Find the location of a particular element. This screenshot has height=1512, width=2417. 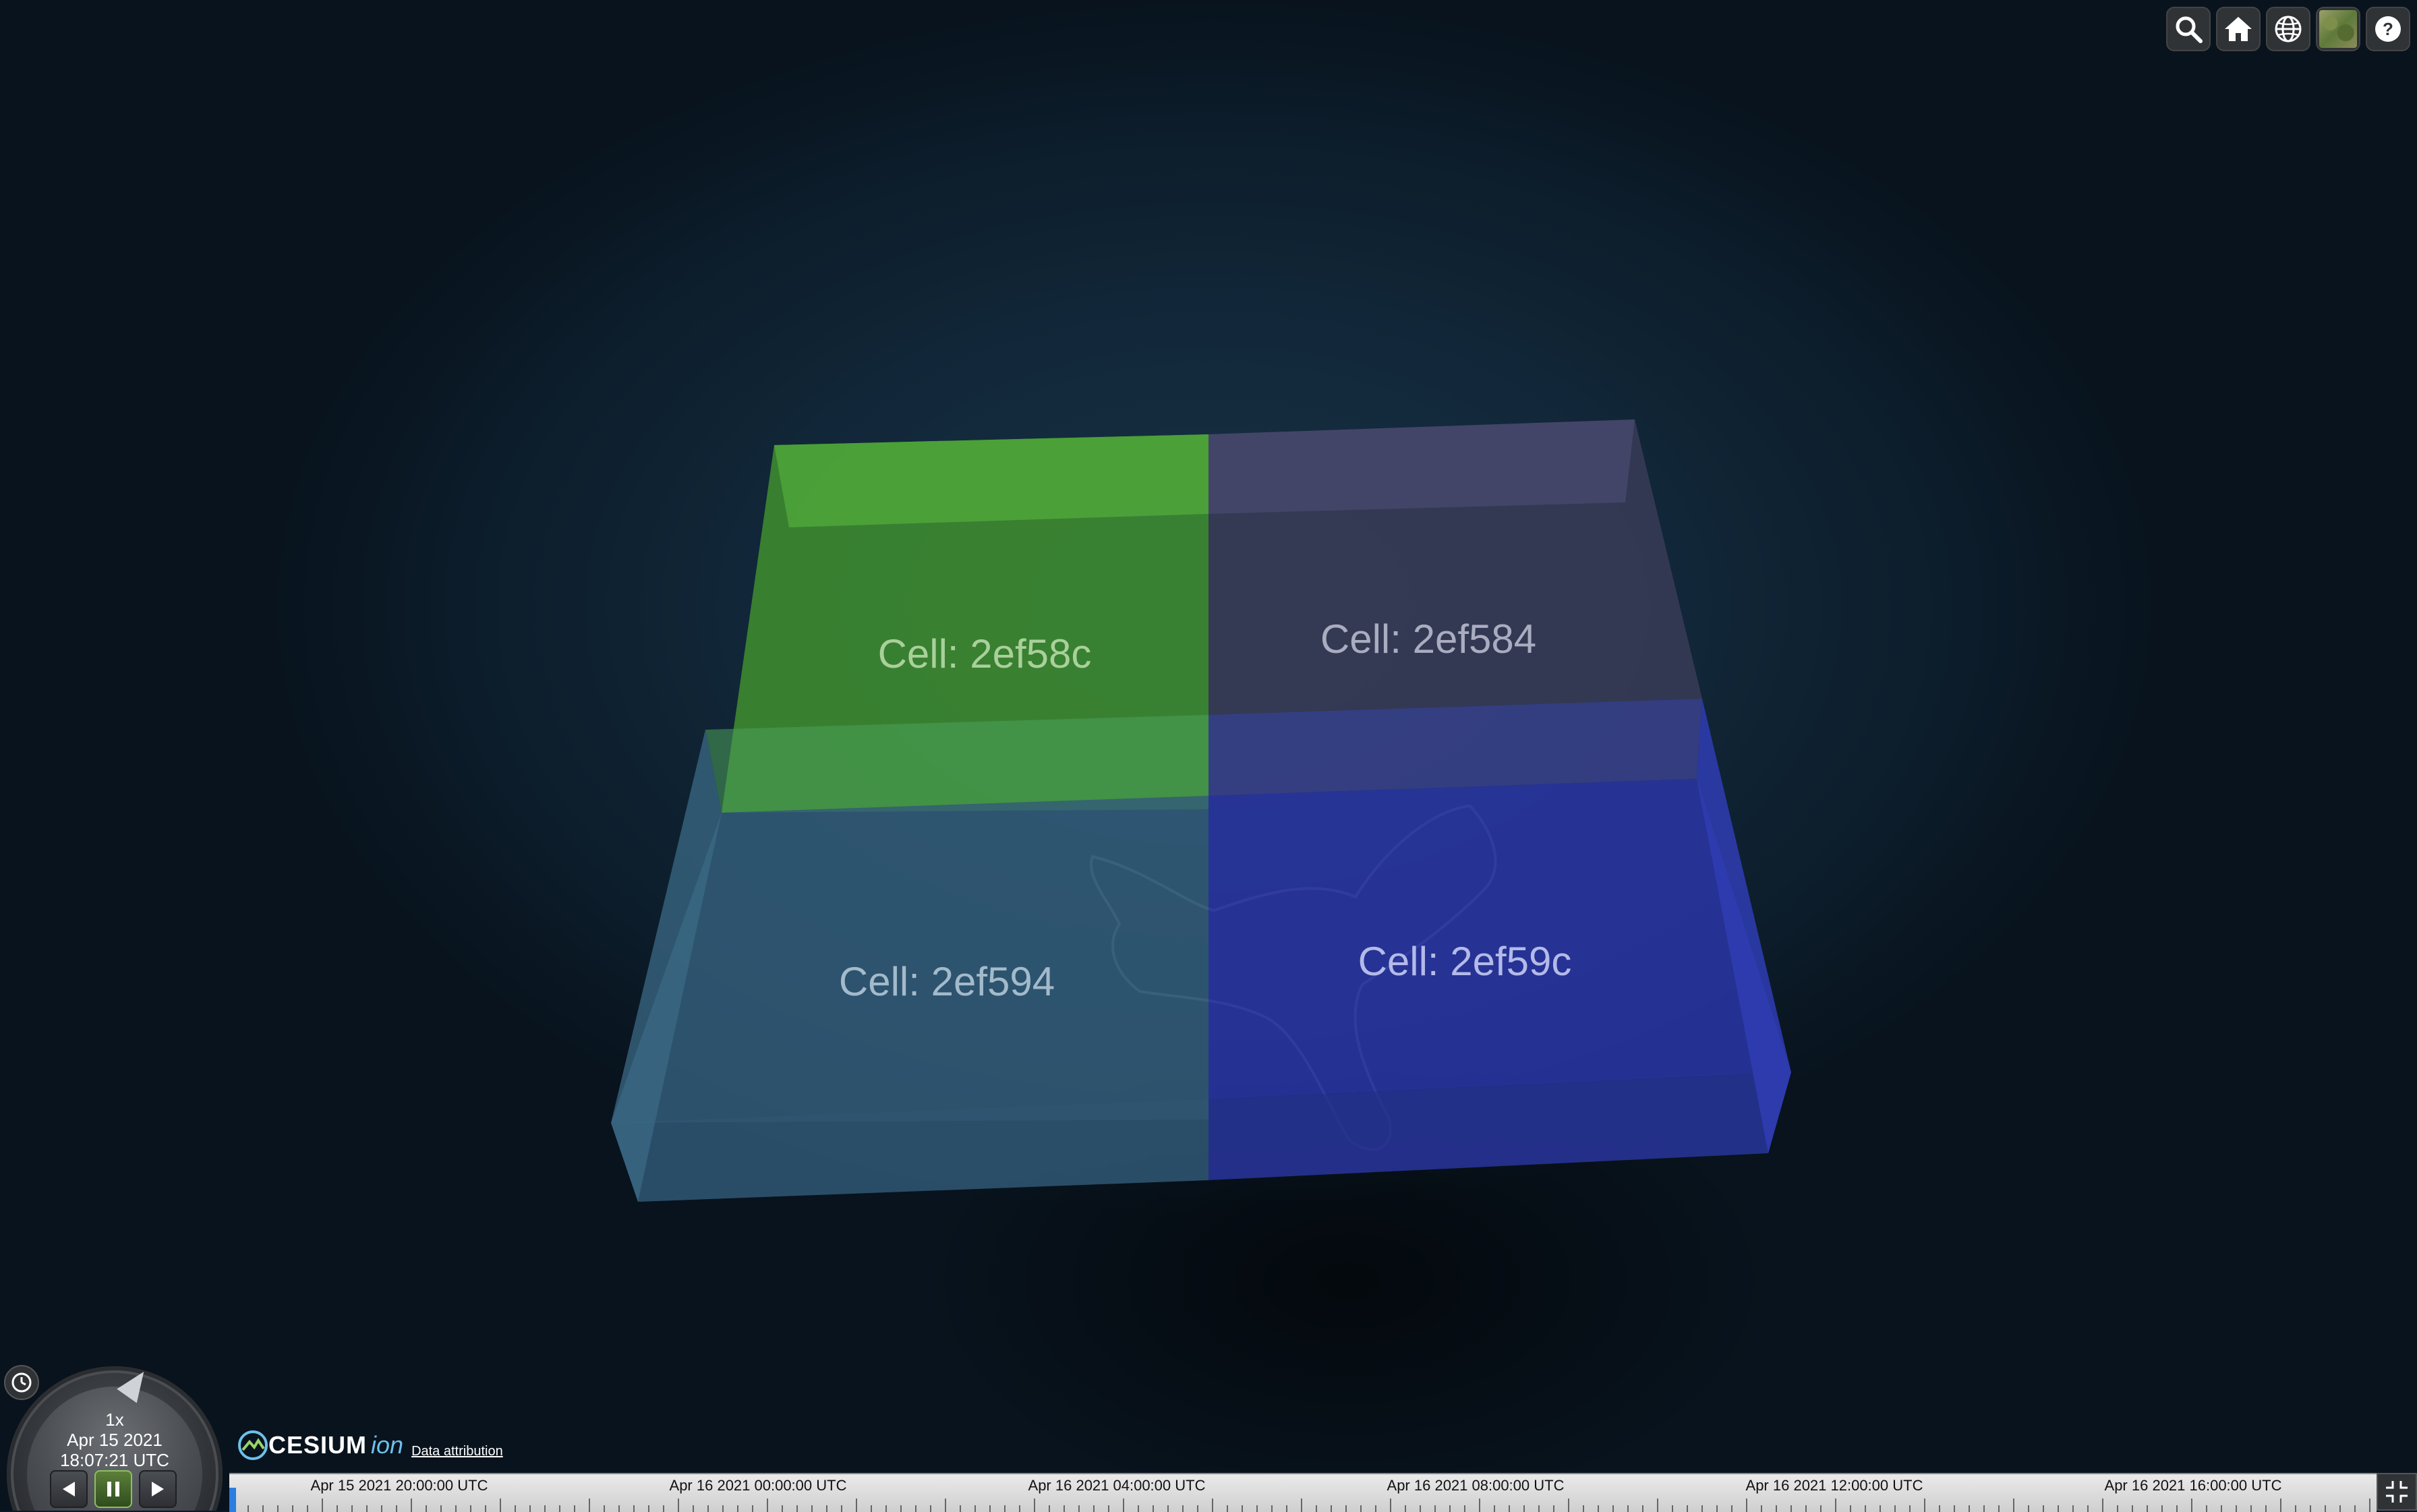

scene-mode-picker-button is located at coordinates (2288, 29).